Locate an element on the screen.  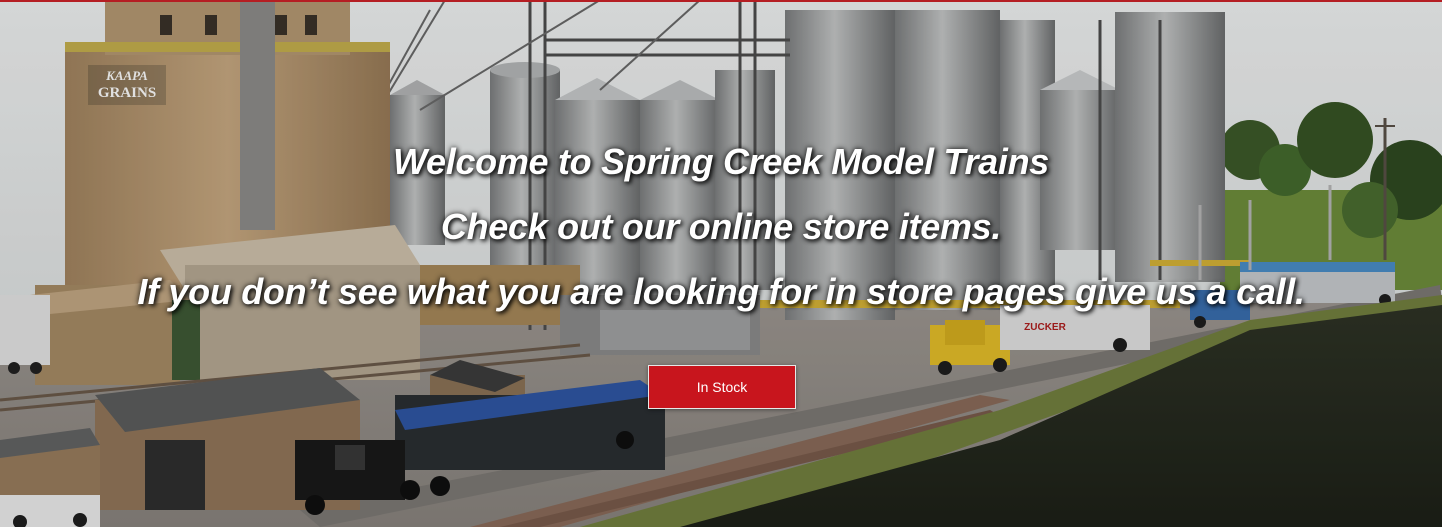
top-accent-border is located at coordinates (721, 1).